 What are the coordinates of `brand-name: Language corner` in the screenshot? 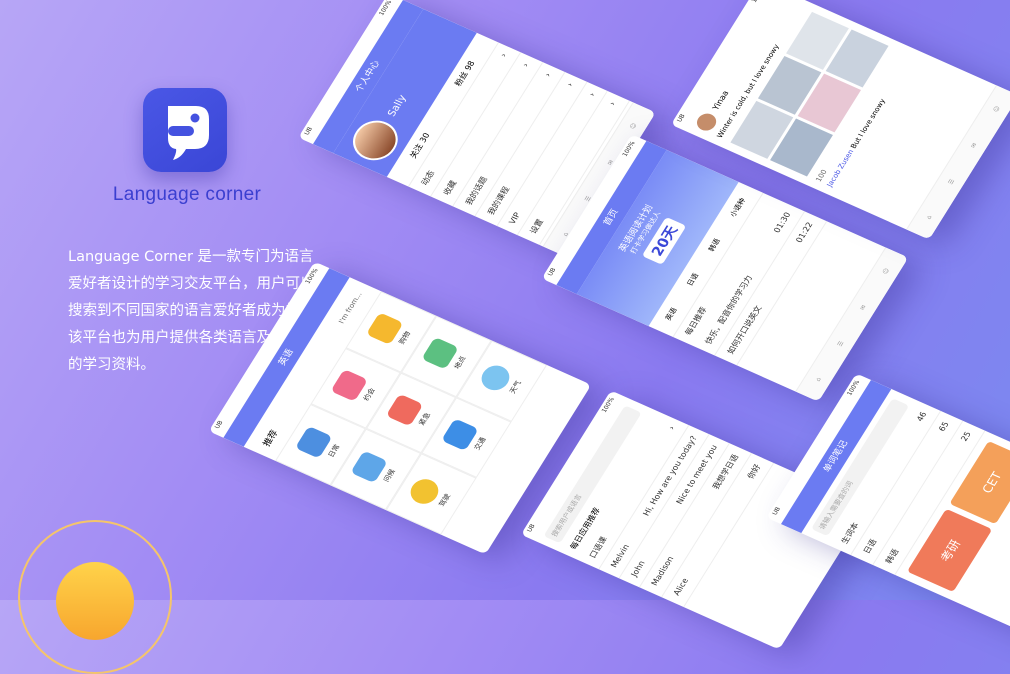 It's located at (187, 194).